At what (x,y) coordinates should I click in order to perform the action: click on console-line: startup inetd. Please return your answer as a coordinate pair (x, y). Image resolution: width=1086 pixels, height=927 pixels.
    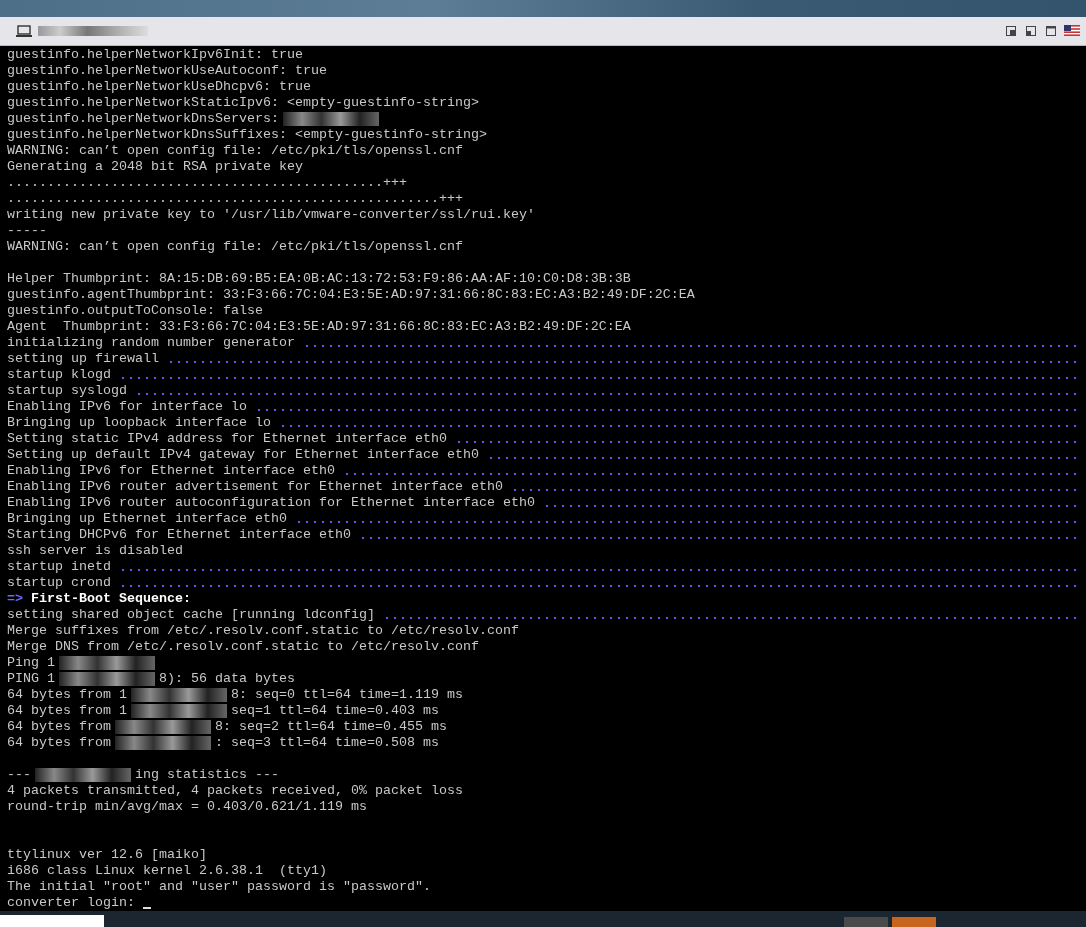
    Looking at the image, I should click on (59, 566).